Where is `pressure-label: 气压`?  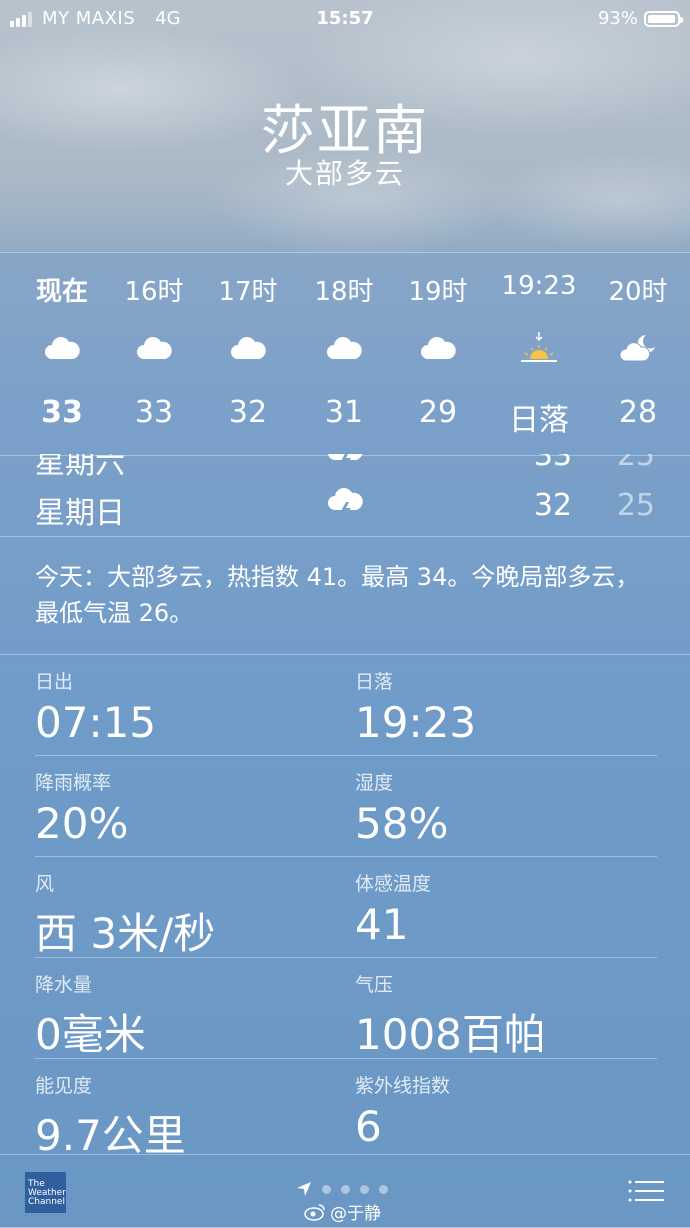 pressure-label: 气压 is located at coordinates (374, 985).